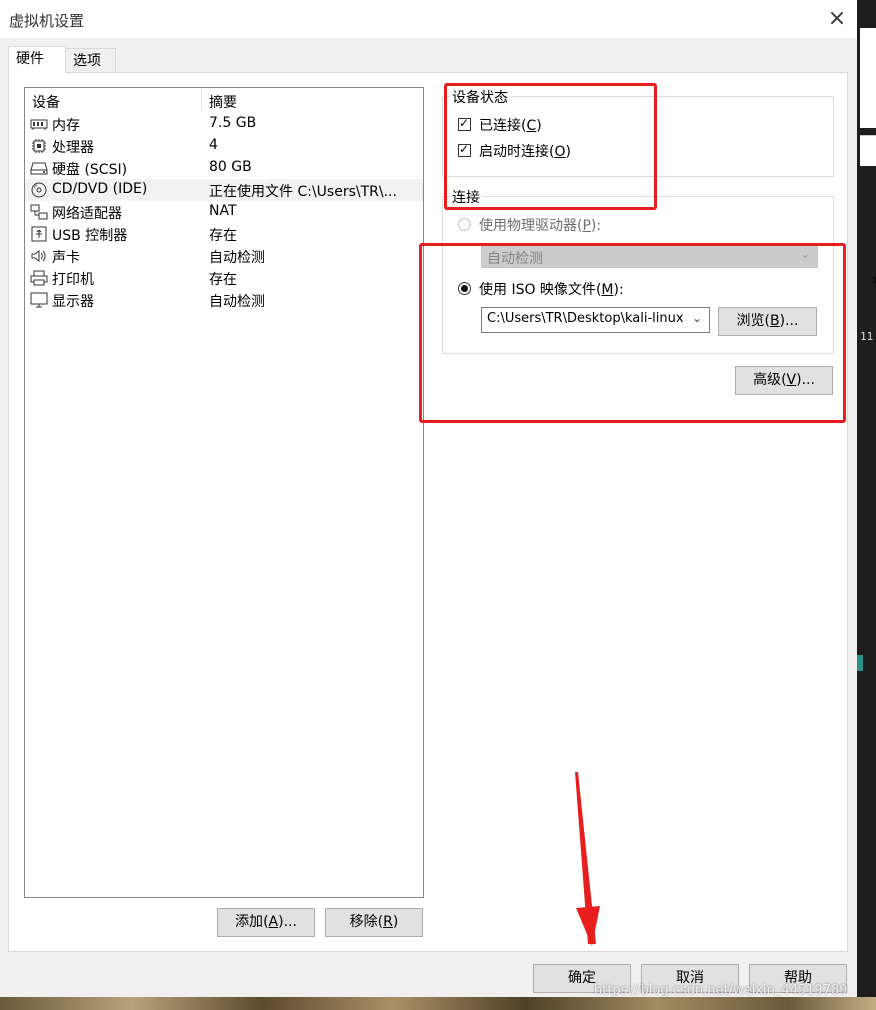 This screenshot has width=876, height=1010. Describe the element at coordinates (224, 146) in the screenshot. I see `device-row-processor: 处理器 4` at that location.